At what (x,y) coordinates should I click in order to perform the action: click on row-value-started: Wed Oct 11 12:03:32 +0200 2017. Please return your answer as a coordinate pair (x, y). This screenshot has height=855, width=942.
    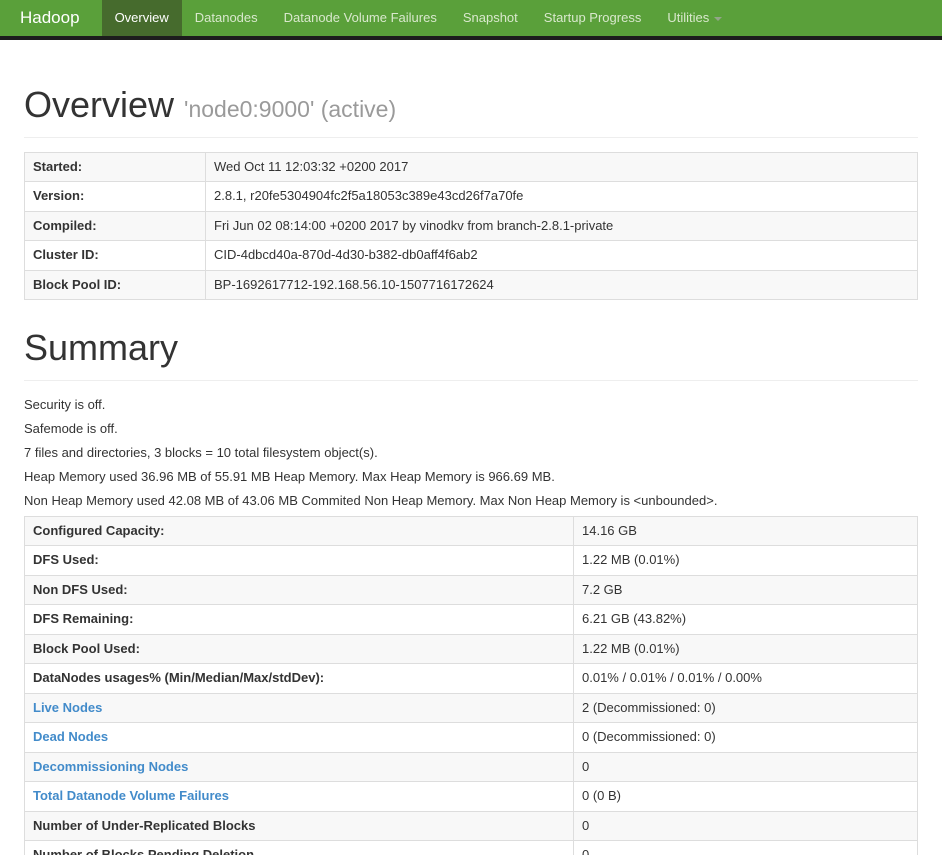
    Looking at the image, I should click on (561, 167).